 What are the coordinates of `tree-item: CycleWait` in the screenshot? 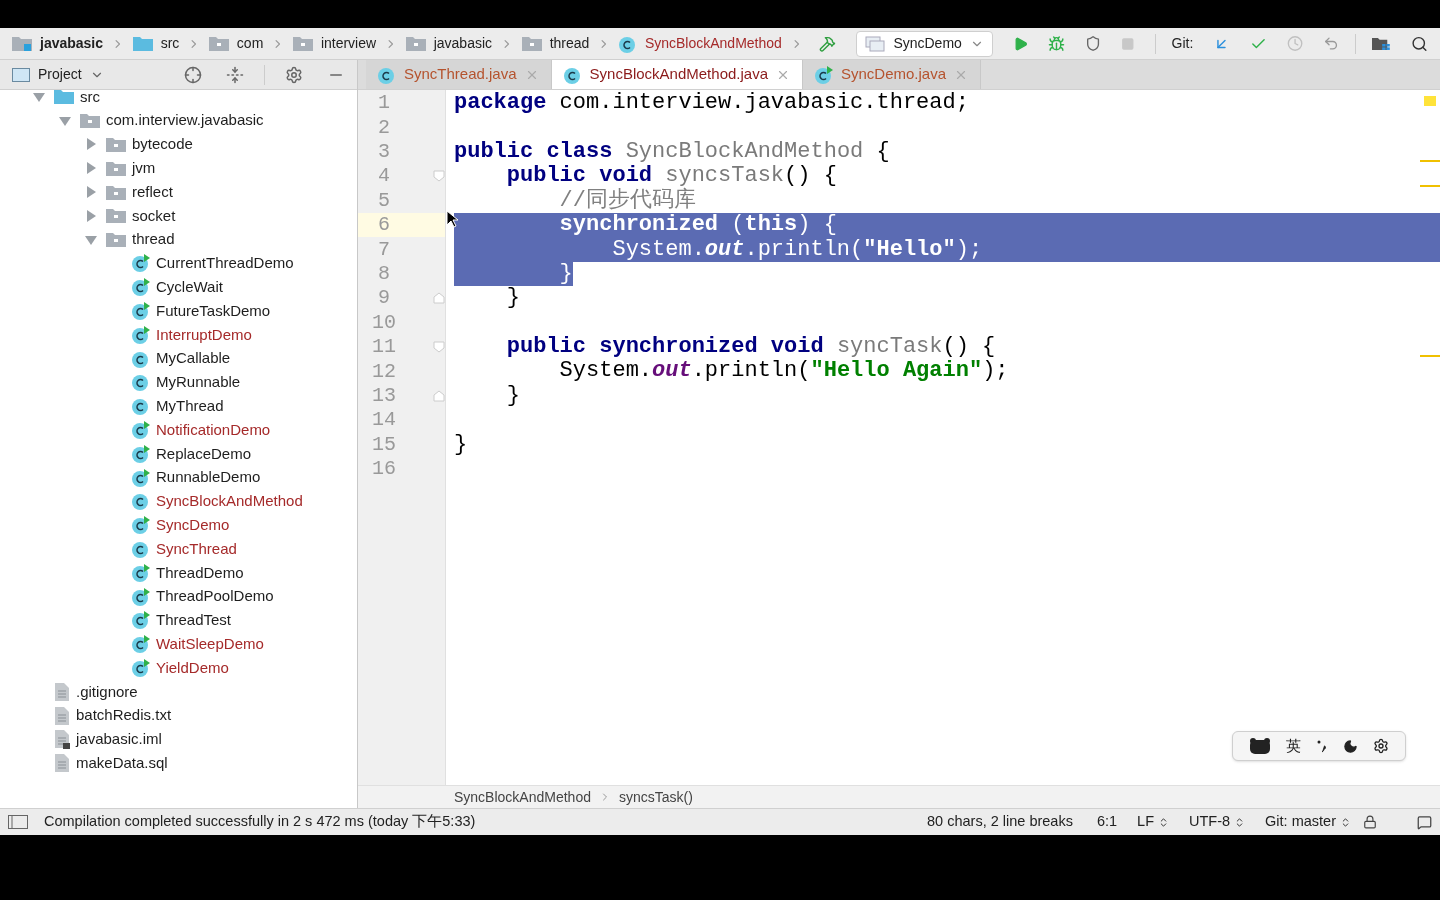 It's located at (189, 287).